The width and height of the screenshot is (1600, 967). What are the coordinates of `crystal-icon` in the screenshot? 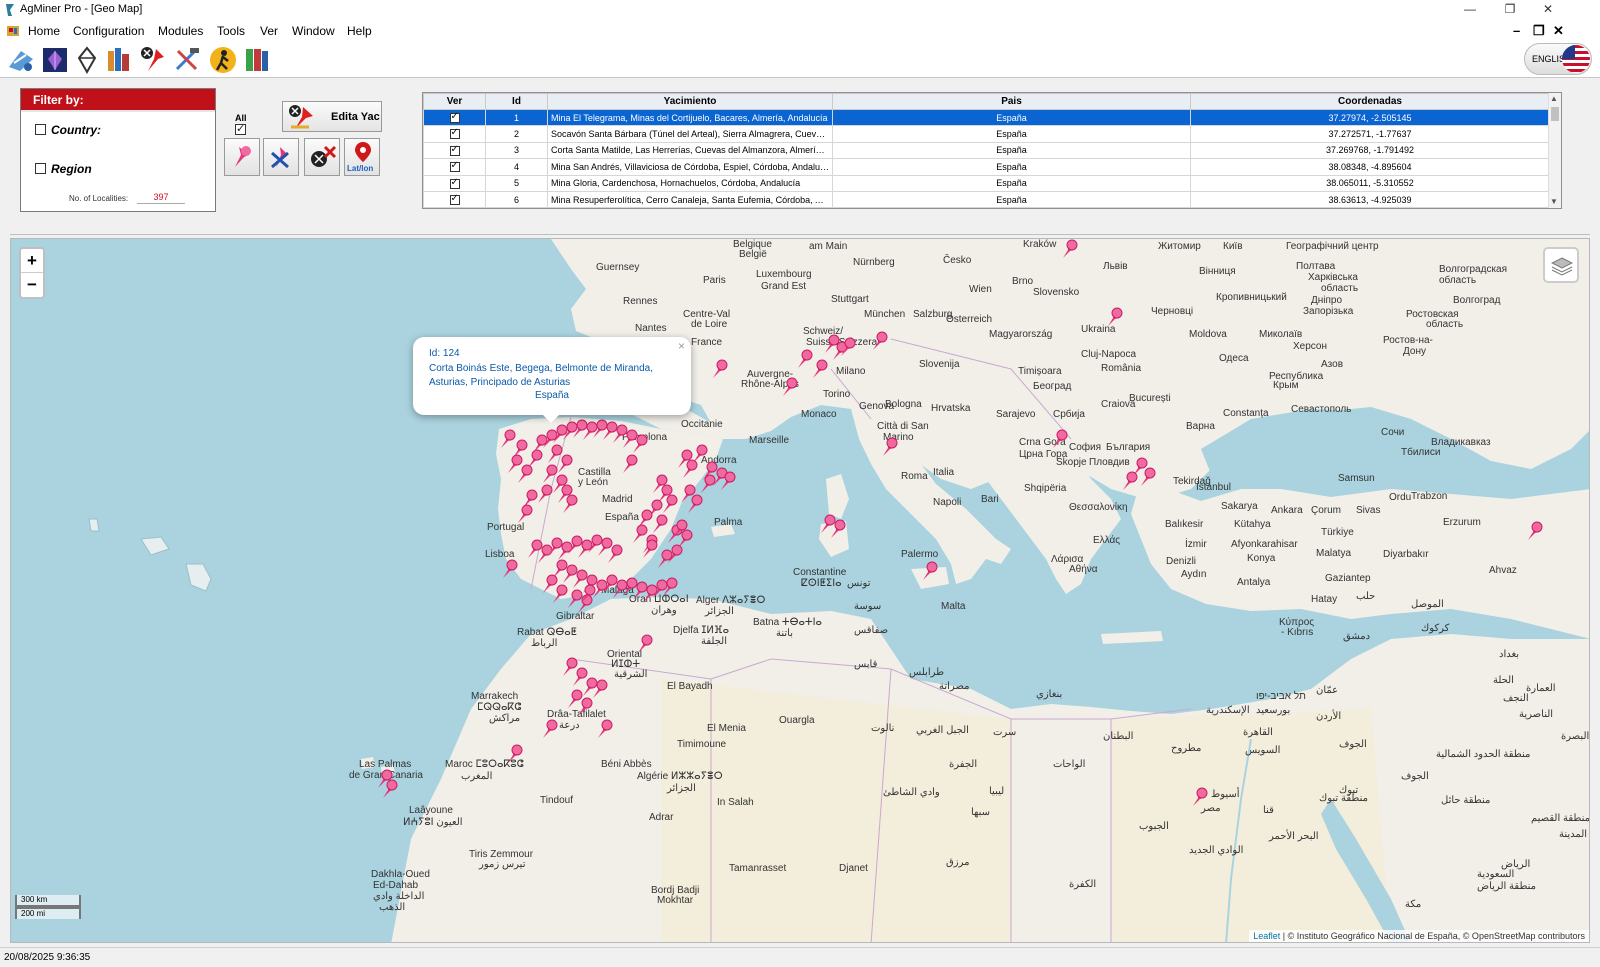 It's located at (55, 60).